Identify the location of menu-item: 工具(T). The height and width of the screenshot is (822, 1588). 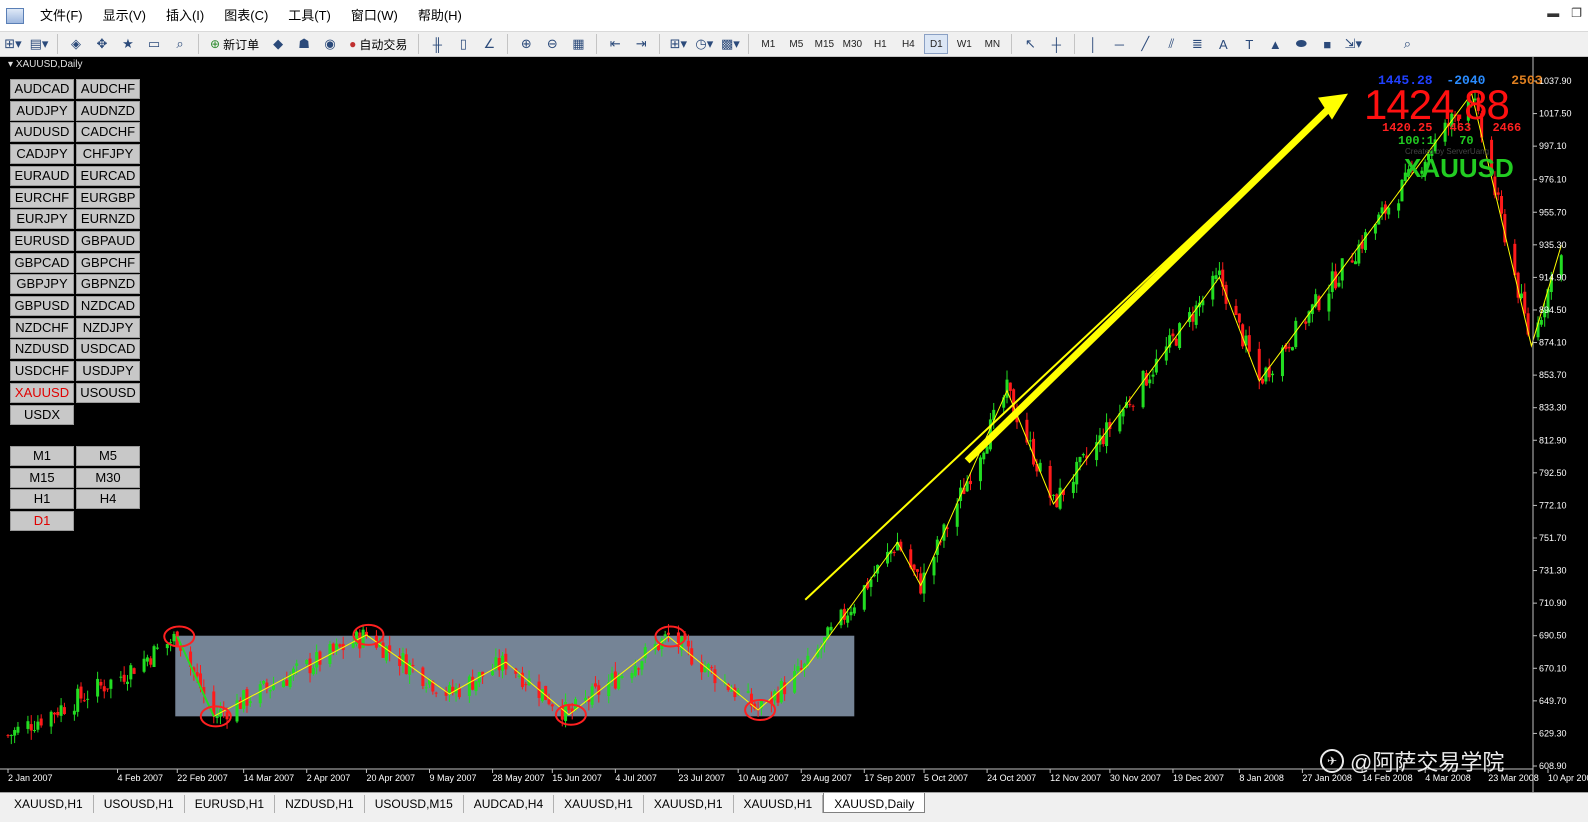
(309, 15).